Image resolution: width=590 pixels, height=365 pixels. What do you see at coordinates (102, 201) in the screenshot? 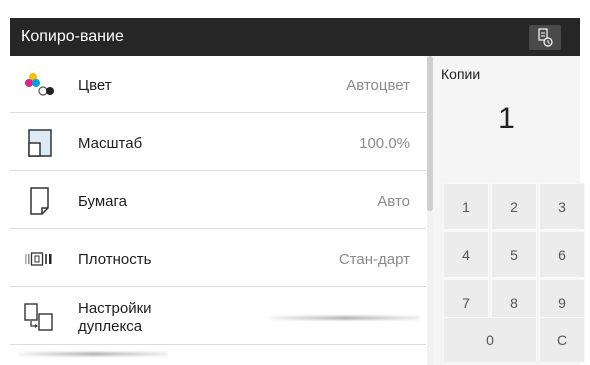
I see `setting-label-paper: Бумага` at bounding box center [102, 201].